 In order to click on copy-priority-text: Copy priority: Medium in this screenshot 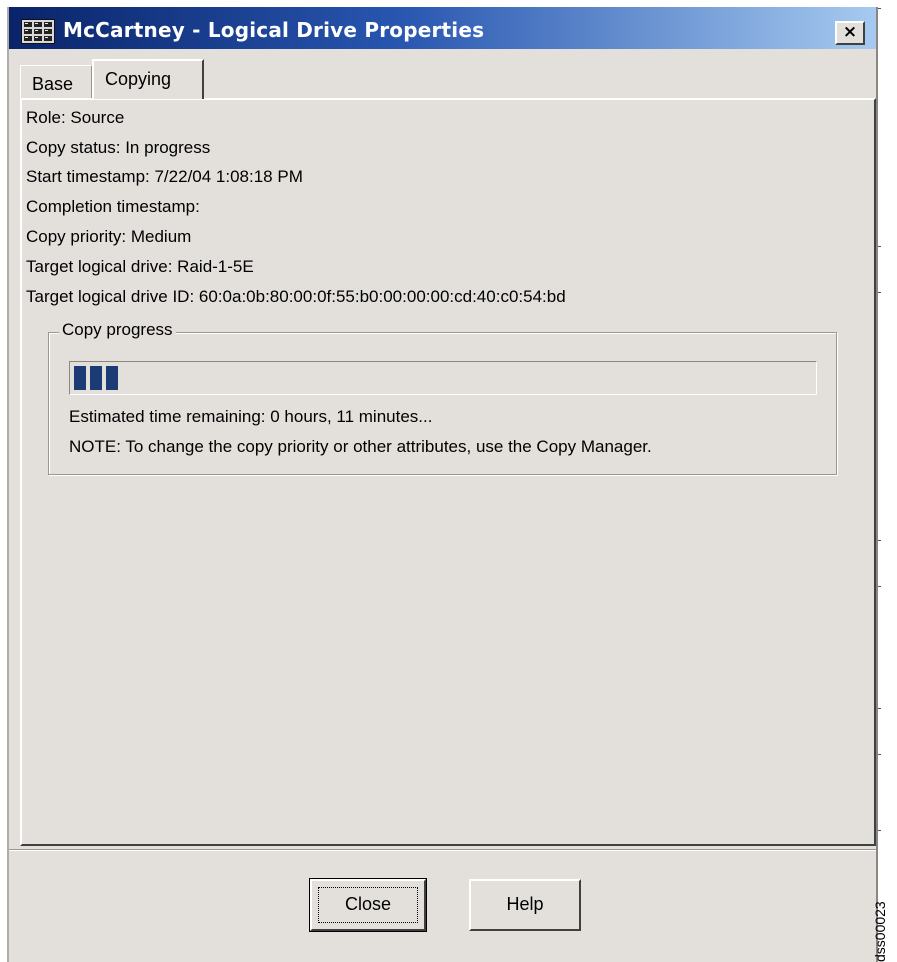, I will do `click(109, 236)`.